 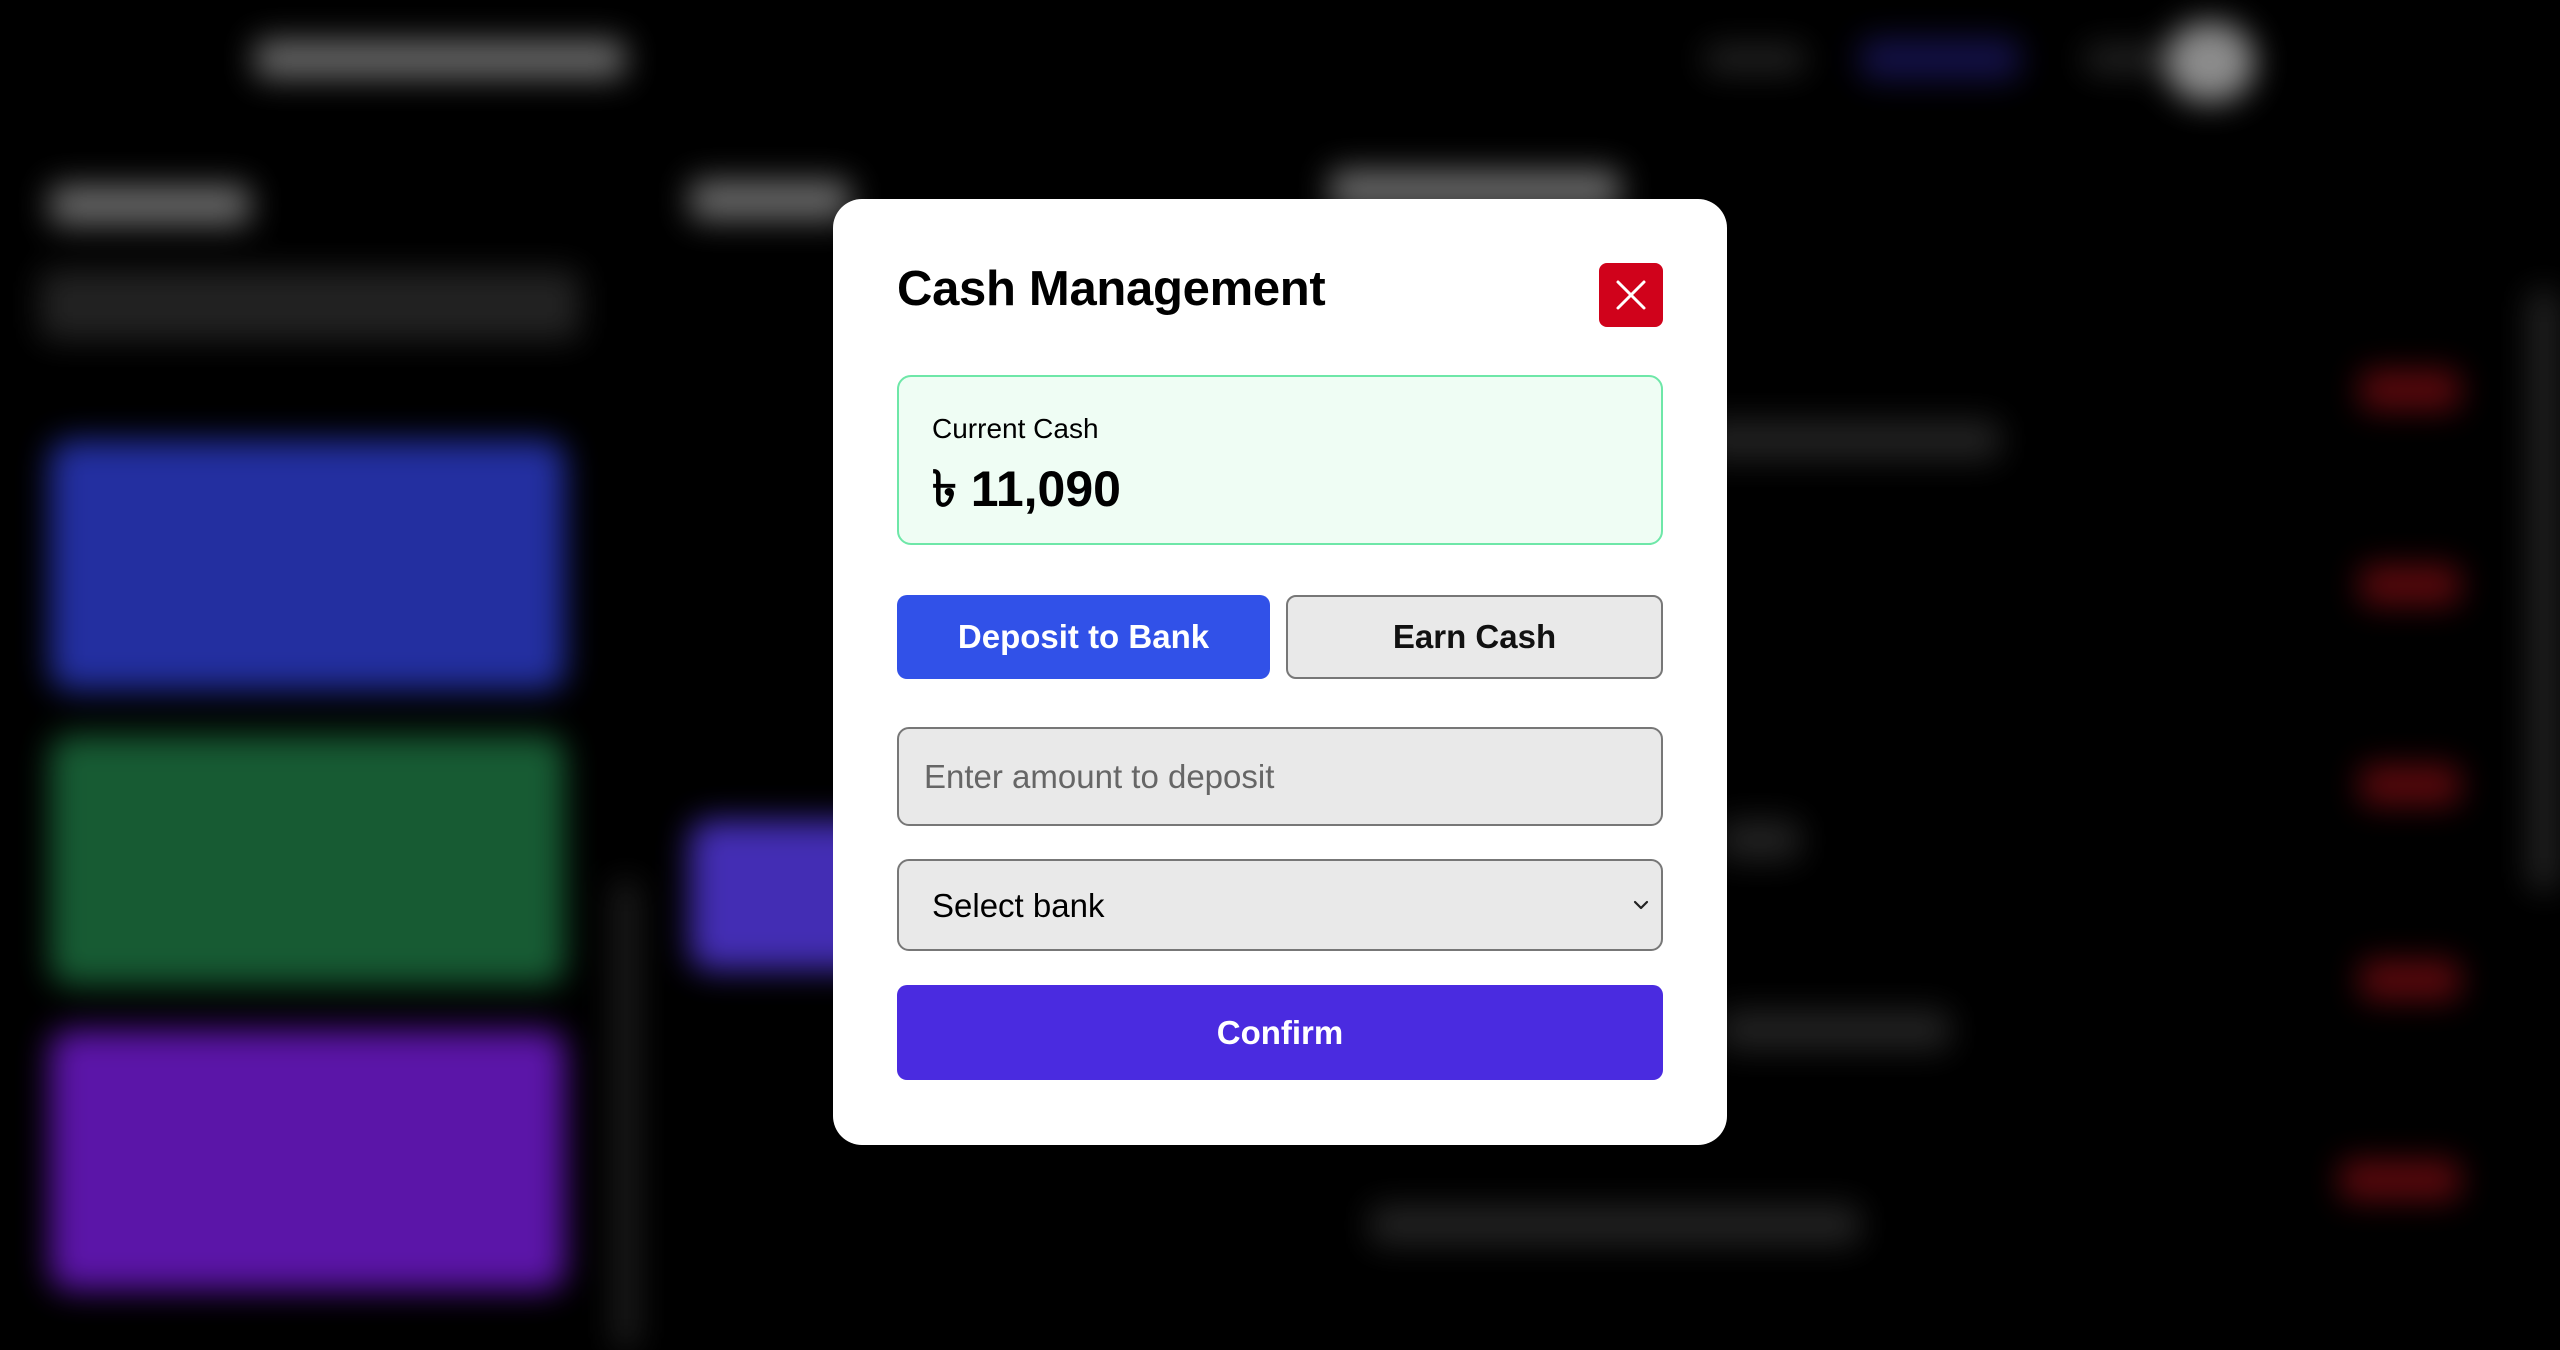 What do you see at coordinates (1641, 905) in the screenshot?
I see `chevron-down-icon` at bounding box center [1641, 905].